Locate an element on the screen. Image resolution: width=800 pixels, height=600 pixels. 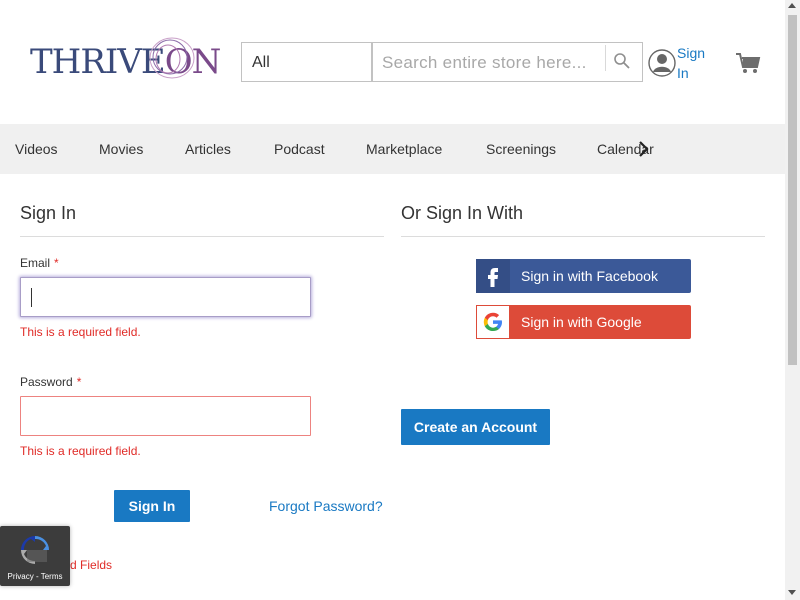
scroll-down-arrow-icon is located at coordinates (792, 592).